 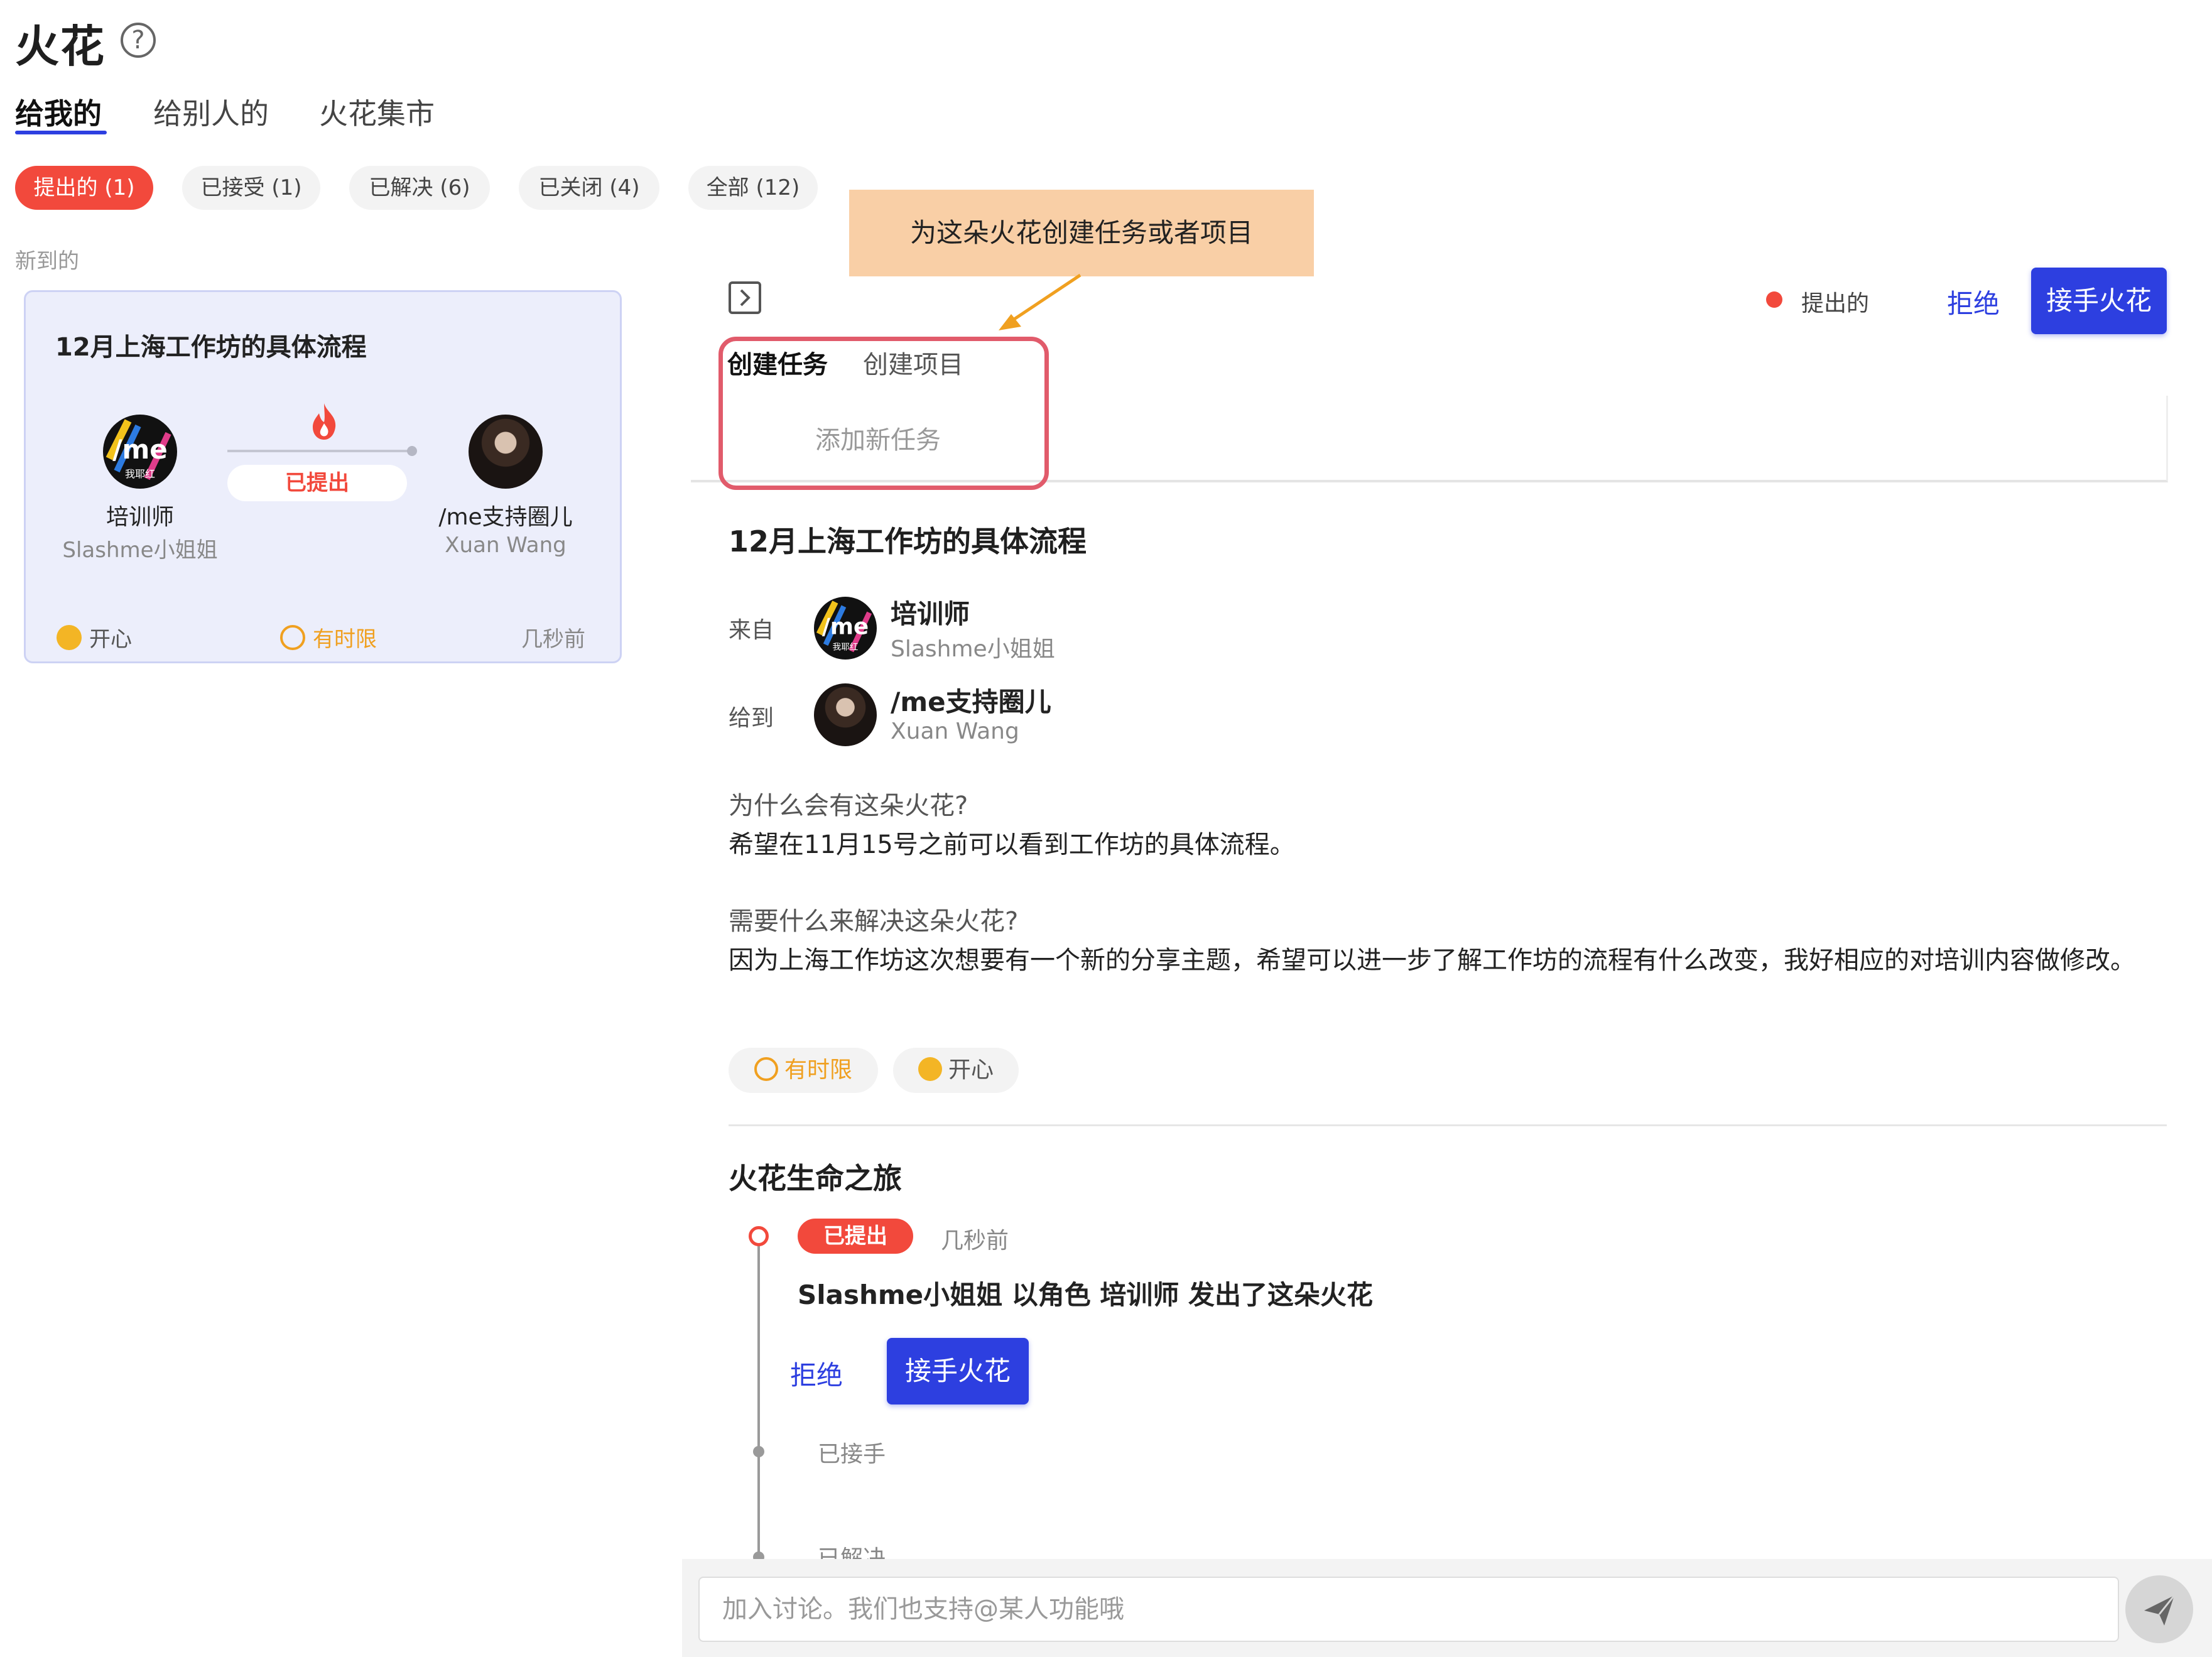 What do you see at coordinates (816, 1178) in the screenshot?
I see `journey-title: 火花生命之旅` at bounding box center [816, 1178].